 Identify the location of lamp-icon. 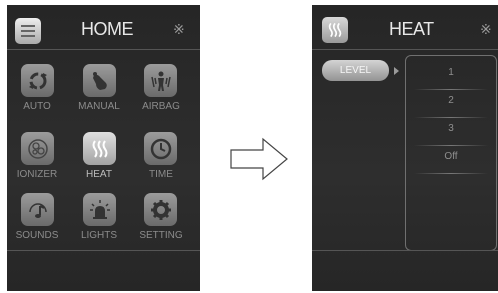
(99, 209).